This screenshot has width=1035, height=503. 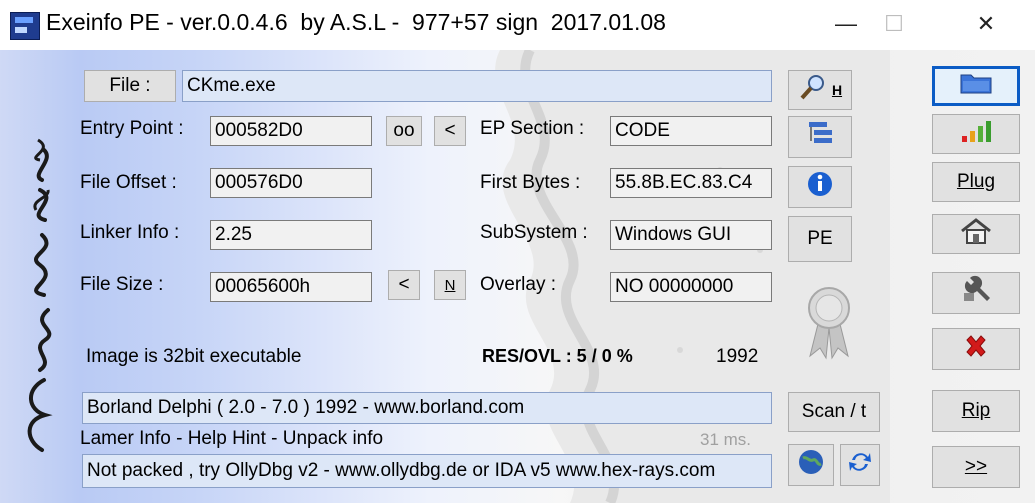 I want to click on entry-point-label: Entry Point :, so click(x=132, y=128).